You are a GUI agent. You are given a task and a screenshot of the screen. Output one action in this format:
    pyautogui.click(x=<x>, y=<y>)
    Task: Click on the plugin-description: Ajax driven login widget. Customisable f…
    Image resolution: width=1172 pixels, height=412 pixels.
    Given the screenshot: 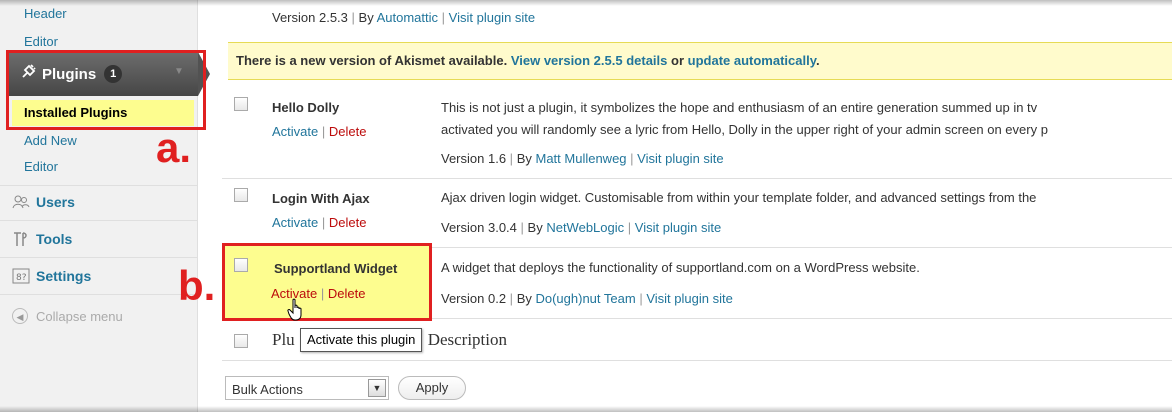 What is the action you would take?
    pyautogui.click(x=739, y=197)
    